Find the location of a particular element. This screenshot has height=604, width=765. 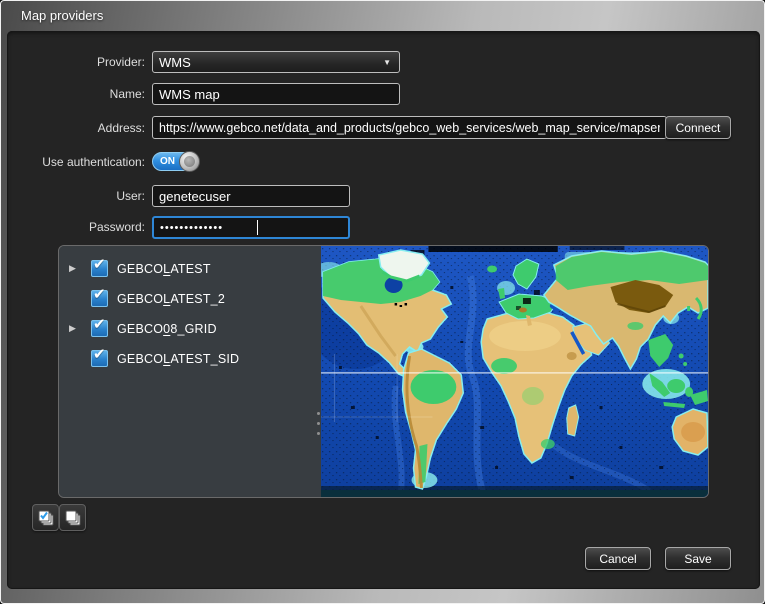

address-label: Address: is located at coordinates (121, 128).